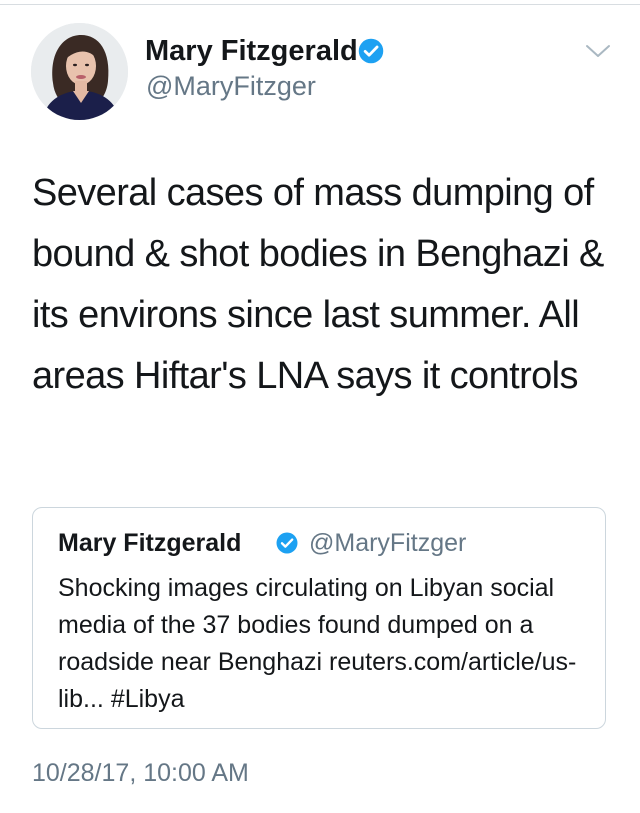 Image resolution: width=640 pixels, height=813 pixels. Describe the element at coordinates (251, 51) in the screenshot. I see `author-display-name: Mary Fitzgerald` at that location.